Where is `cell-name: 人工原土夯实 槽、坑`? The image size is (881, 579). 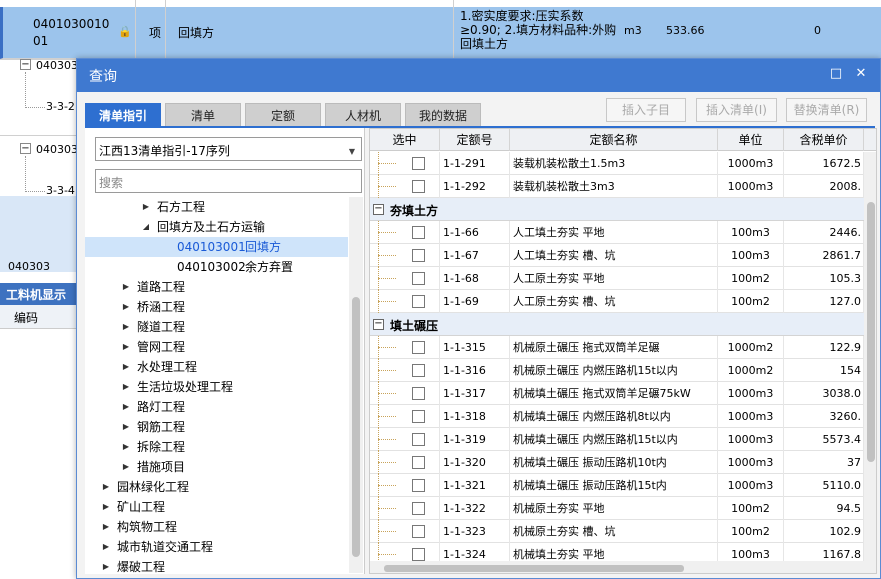
cell-name: 人工原土夯实 槽、坑 is located at coordinates (614, 301).